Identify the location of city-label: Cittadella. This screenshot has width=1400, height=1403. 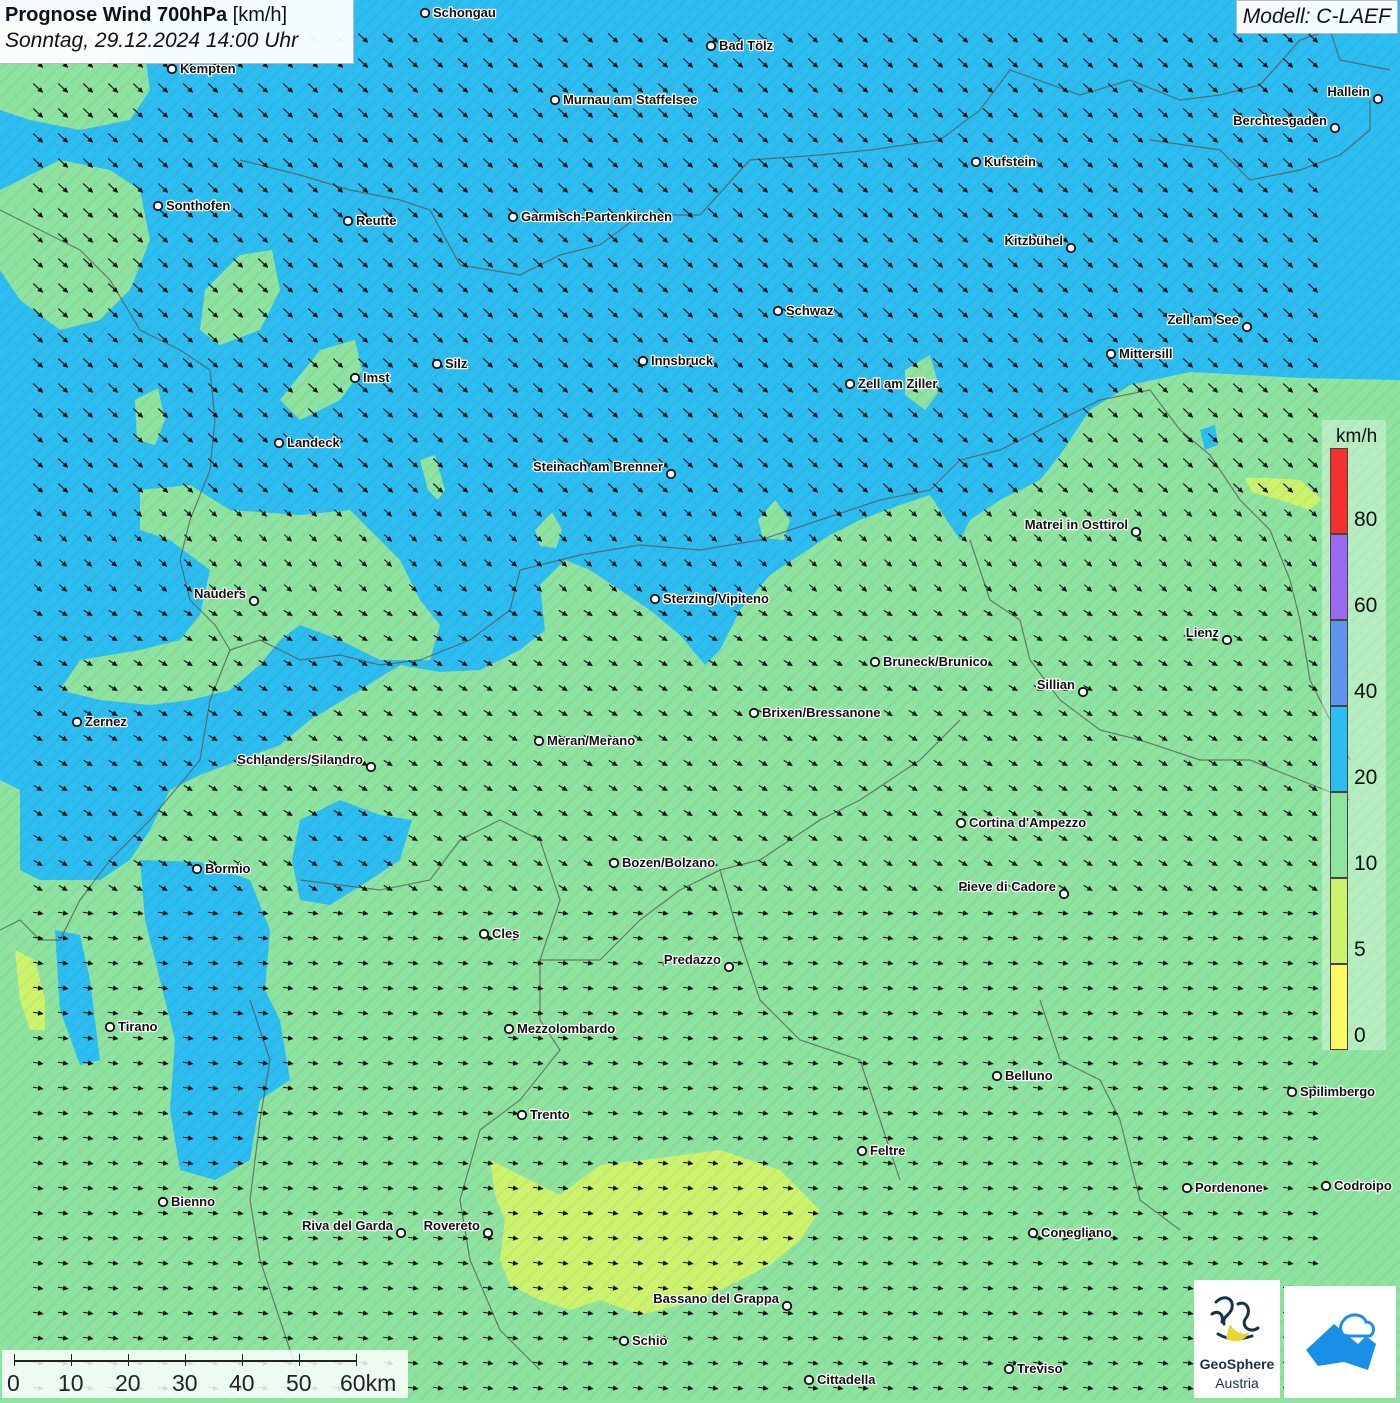
(846, 1379).